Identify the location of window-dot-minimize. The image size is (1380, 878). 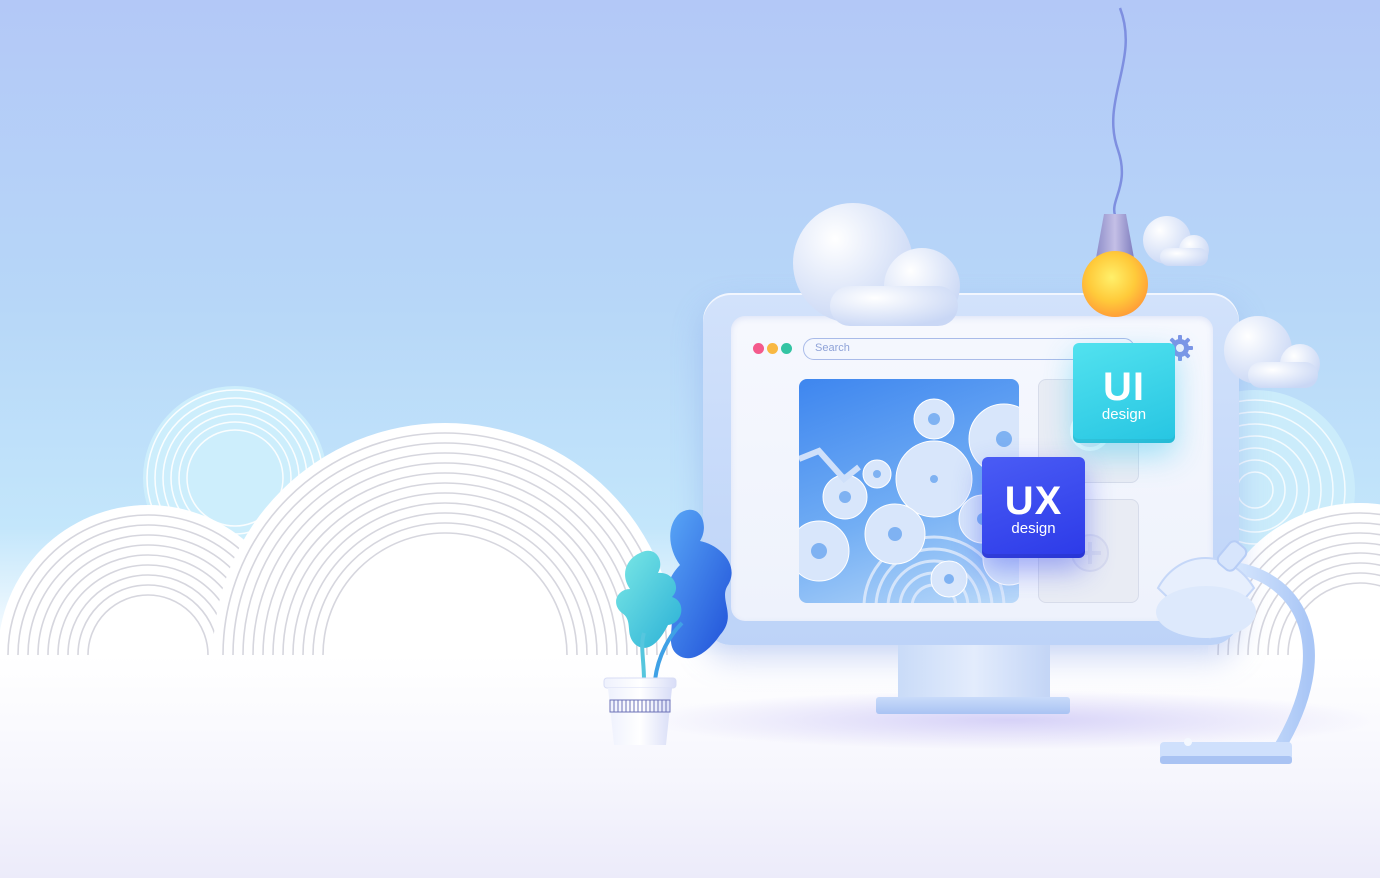
(772, 348).